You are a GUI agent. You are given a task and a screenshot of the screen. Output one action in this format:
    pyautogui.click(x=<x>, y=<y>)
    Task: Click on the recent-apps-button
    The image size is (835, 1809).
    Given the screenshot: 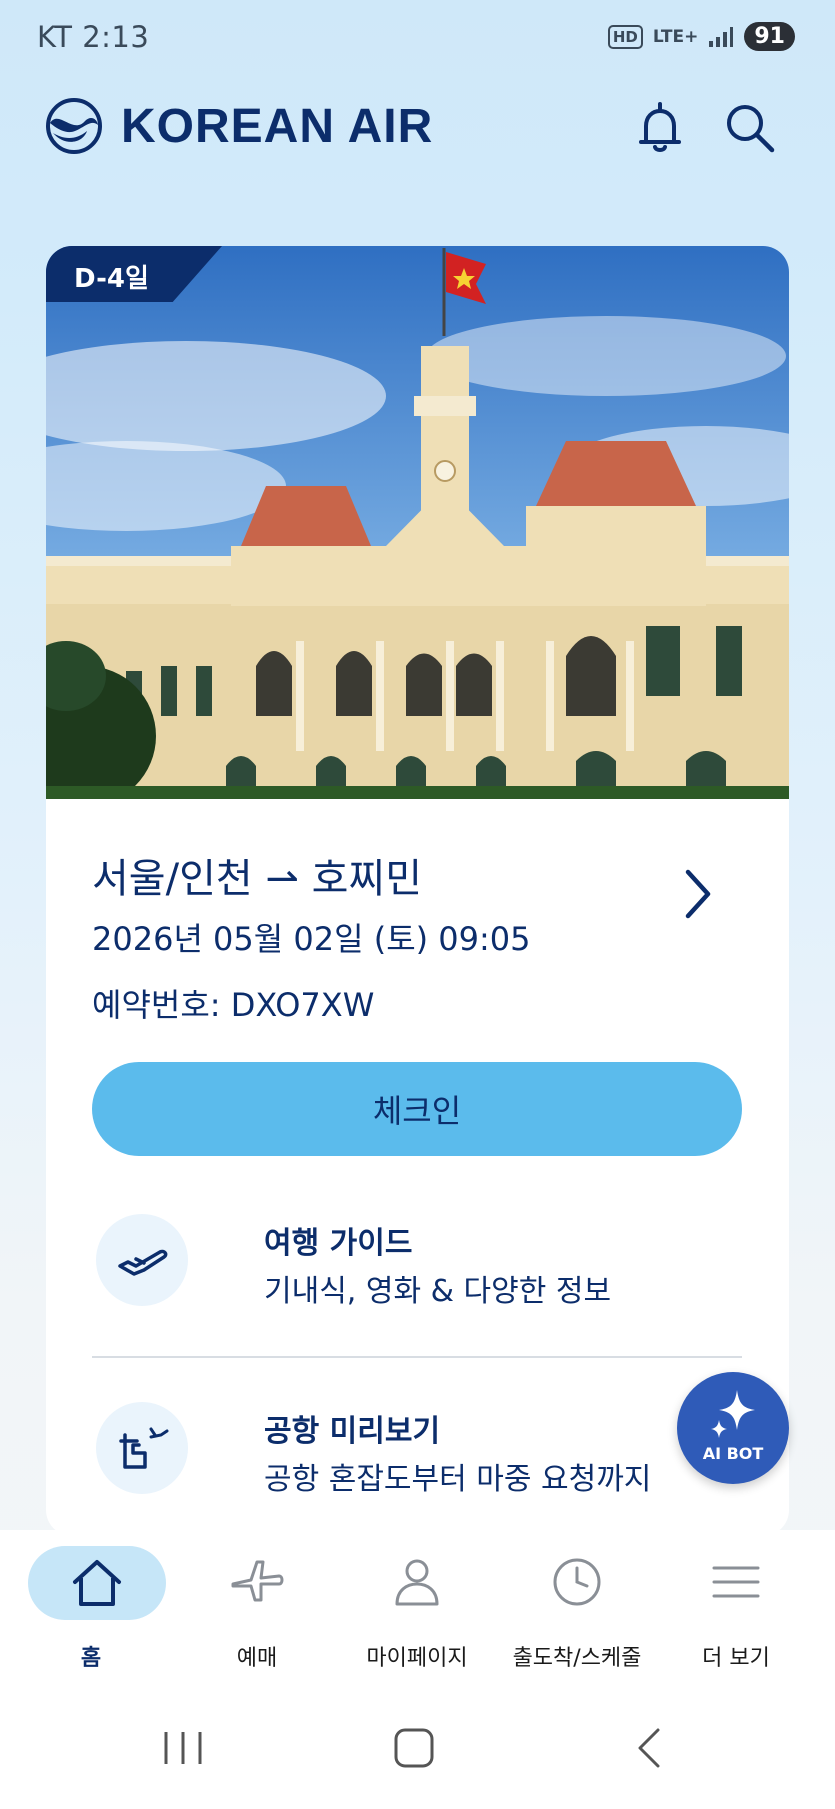 What is the action you would take?
    pyautogui.click(x=183, y=1750)
    